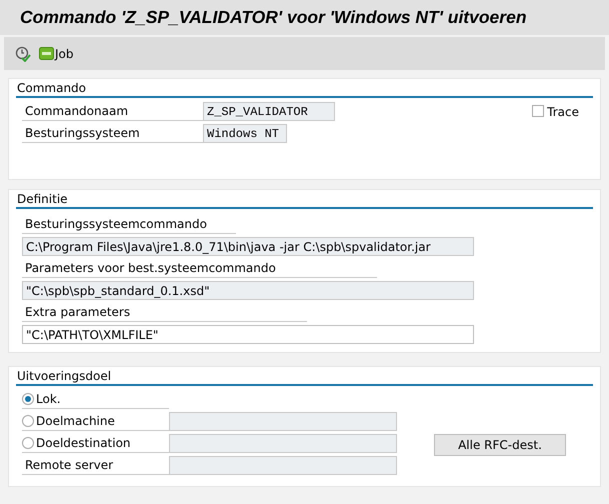 This screenshot has width=609, height=504. Describe the element at coordinates (42, 199) in the screenshot. I see `panel-heading: Definitie` at that location.